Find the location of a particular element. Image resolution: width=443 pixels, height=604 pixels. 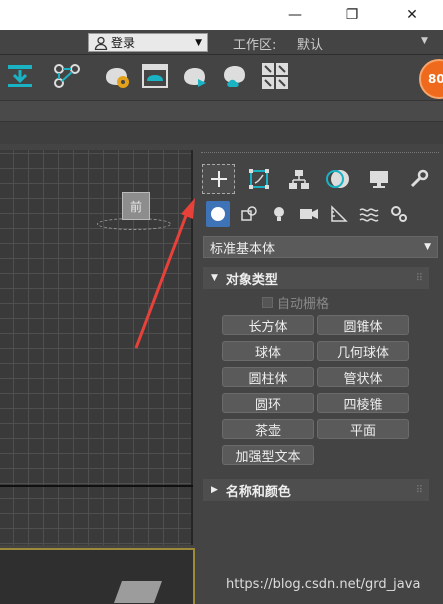

expand-triangle-icon: ▶ is located at coordinates (214, 490).